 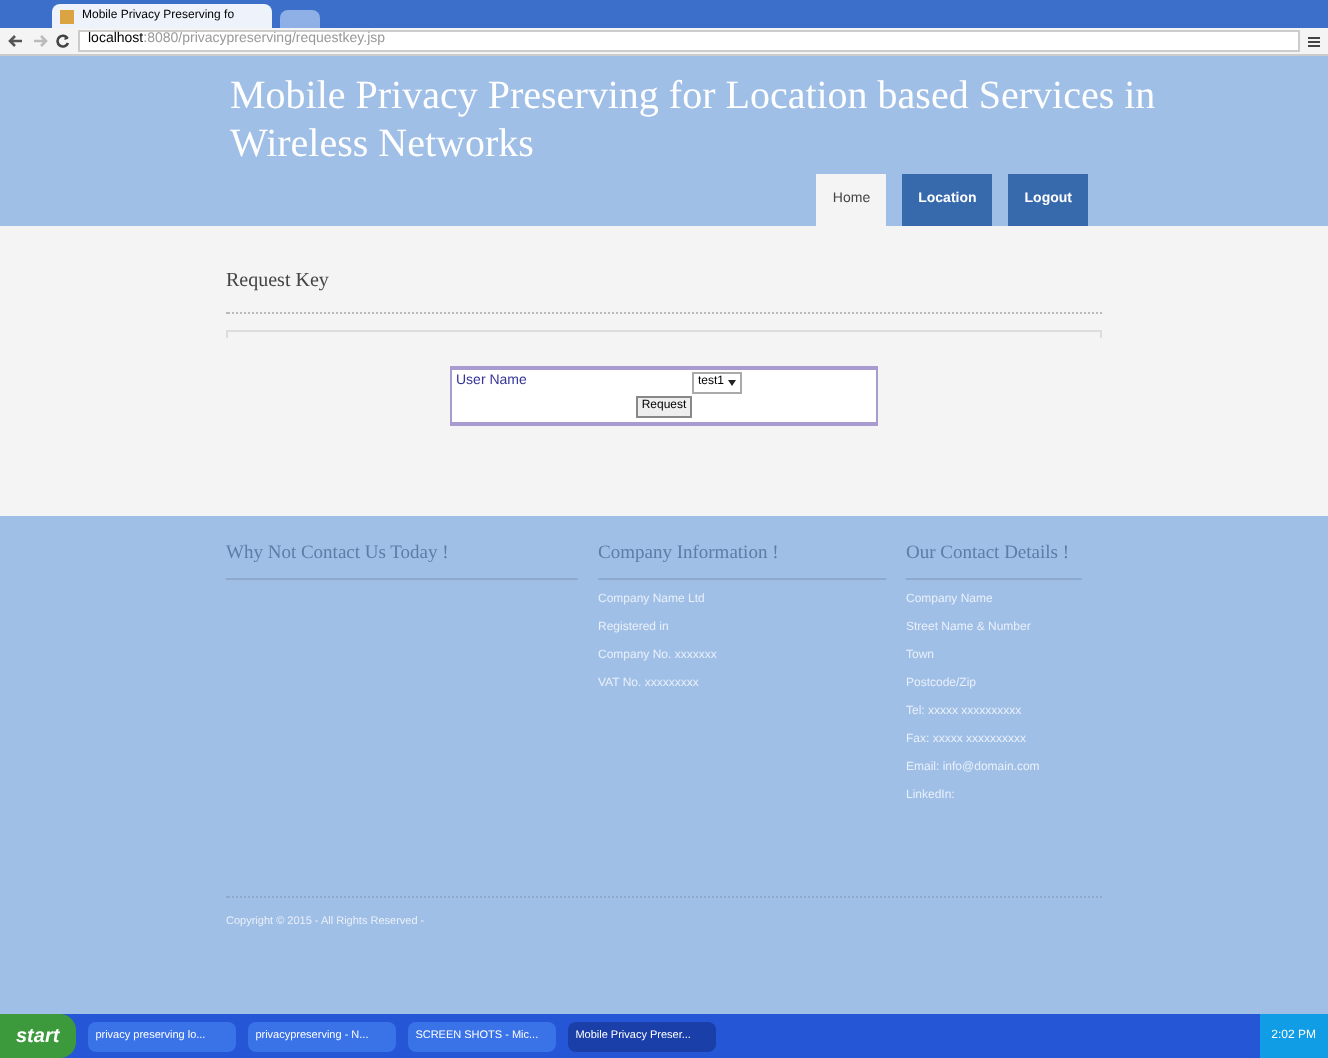 What do you see at coordinates (278, 282) in the screenshot?
I see `section-heading: Request Key` at bounding box center [278, 282].